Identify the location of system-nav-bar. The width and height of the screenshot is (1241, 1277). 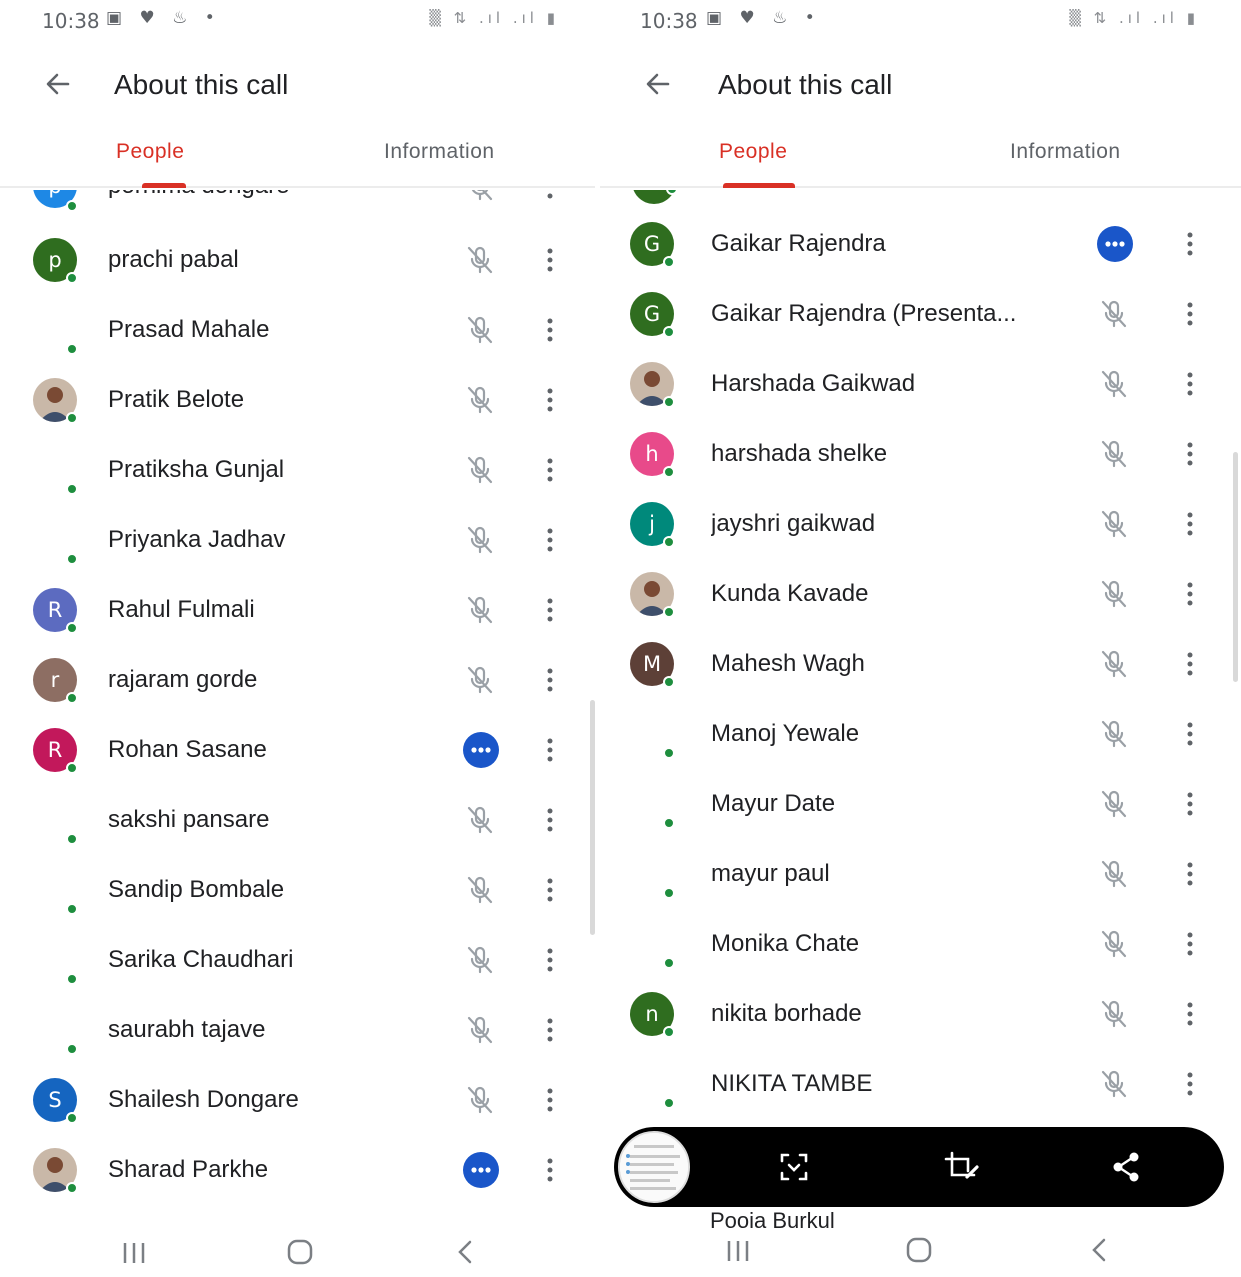
(297, 1252).